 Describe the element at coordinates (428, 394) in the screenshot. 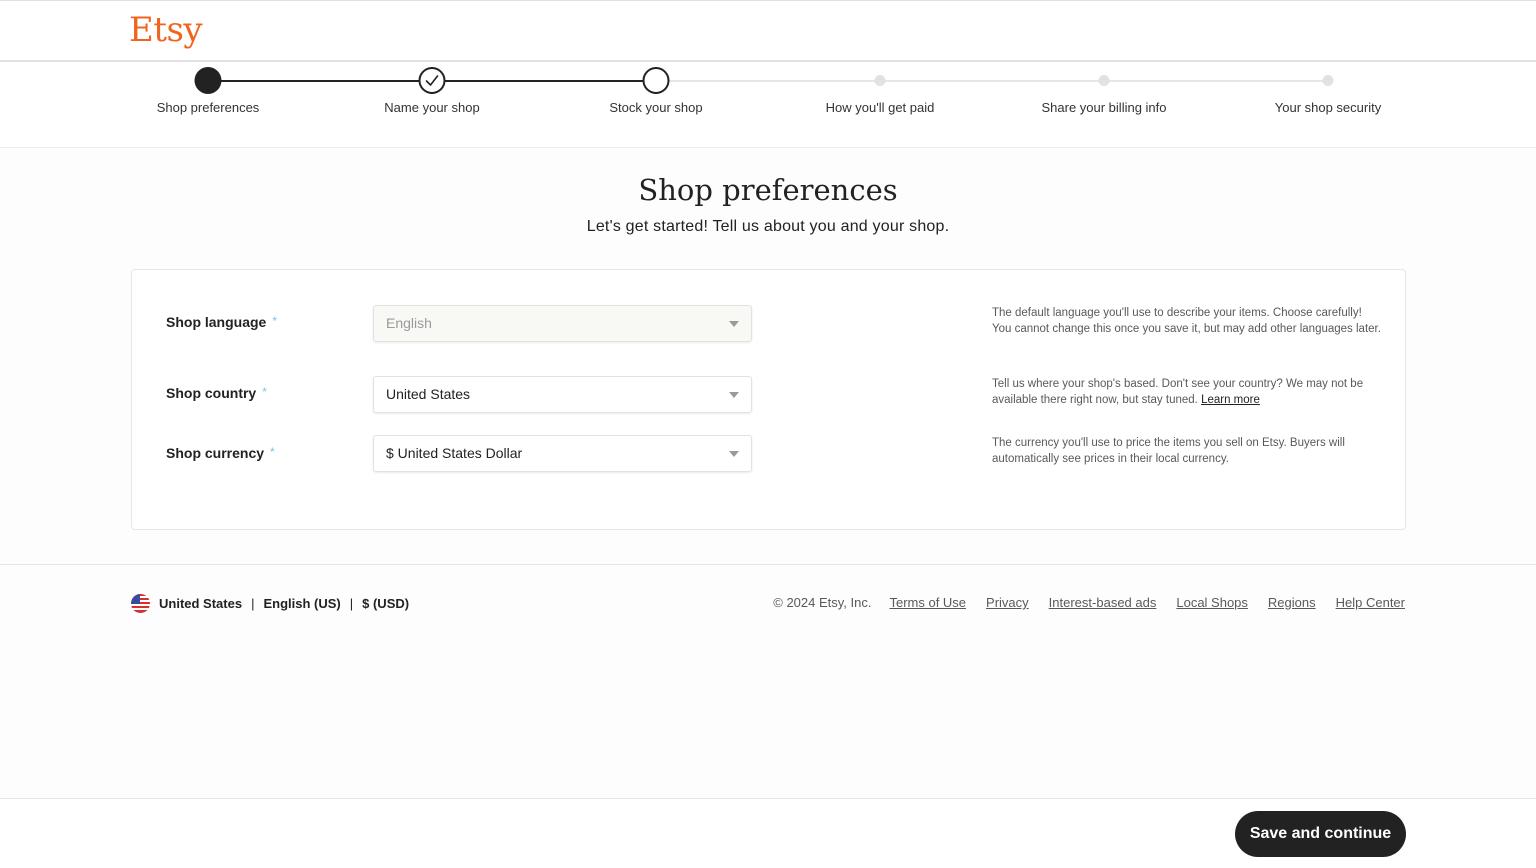

I see `selected-value: United States` at that location.